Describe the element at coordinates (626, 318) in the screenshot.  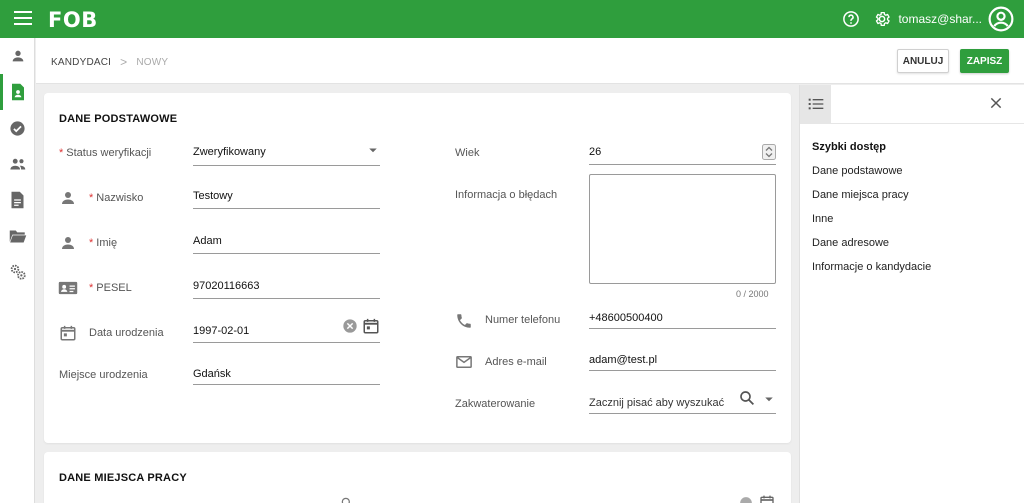
I see `phone-input: +48600500400` at that location.